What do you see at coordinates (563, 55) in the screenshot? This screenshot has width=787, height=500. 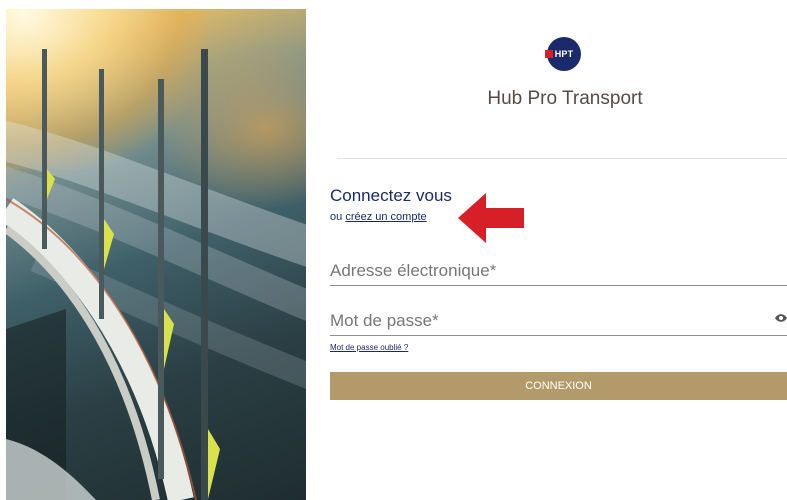 I see `hpt-logo: HPT` at bounding box center [563, 55].